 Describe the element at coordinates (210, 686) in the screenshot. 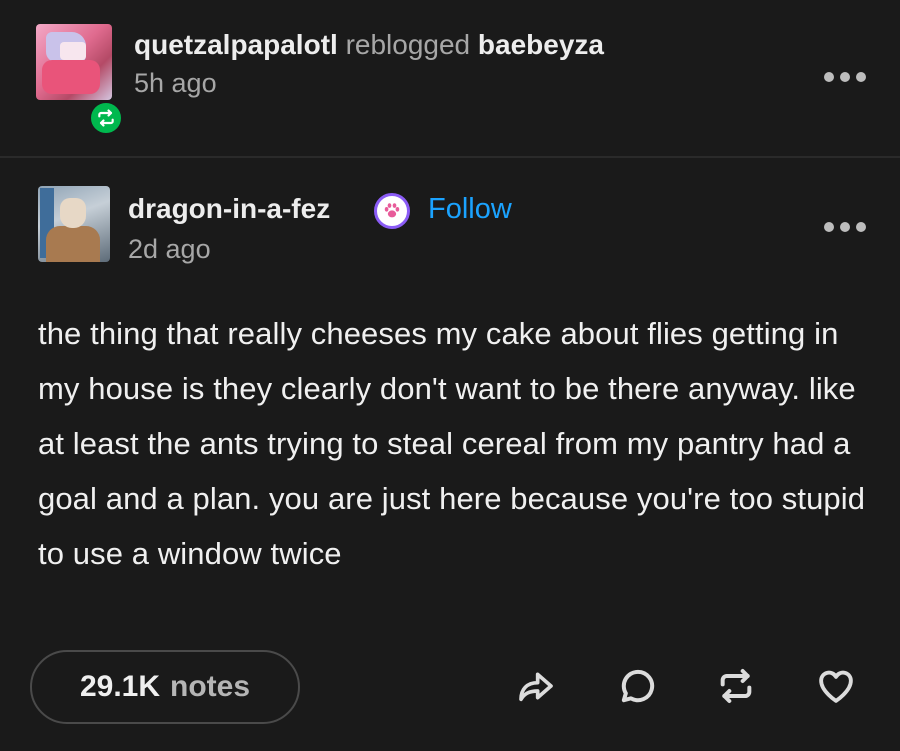

I see `notes-label: notes` at that location.